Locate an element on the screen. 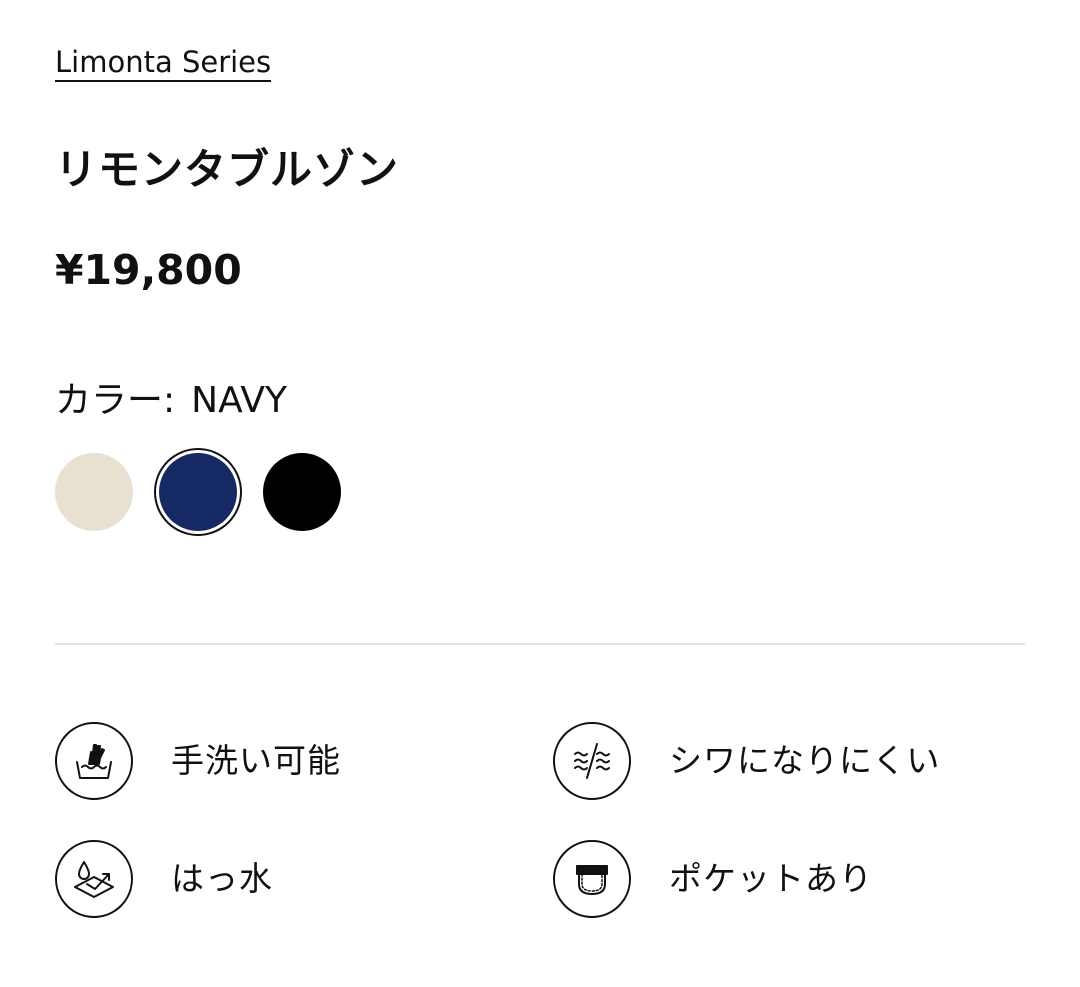  color-selection-label: カラー: NAVY is located at coordinates (171, 401).